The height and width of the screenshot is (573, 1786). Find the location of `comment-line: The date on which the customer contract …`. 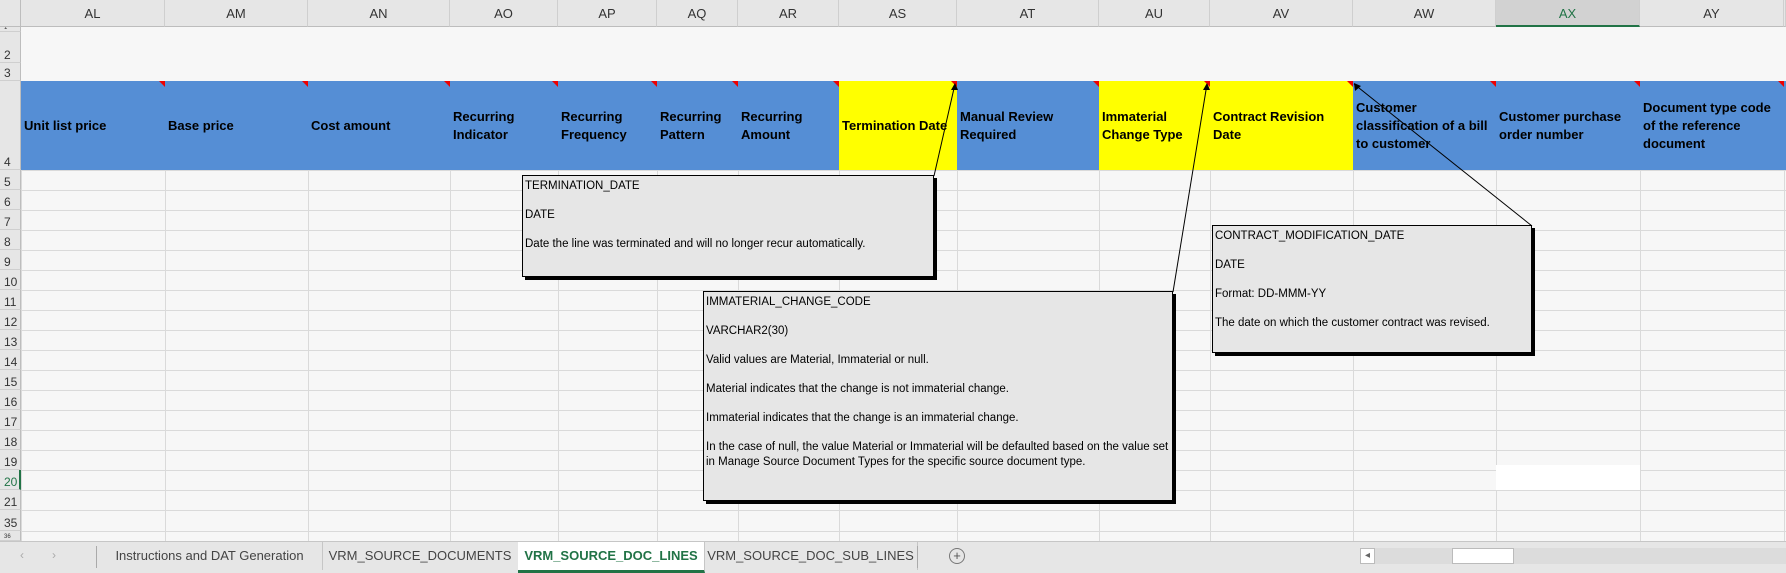

comment-line: The date on which the customer contract … is located at coordinates (1352, 323).